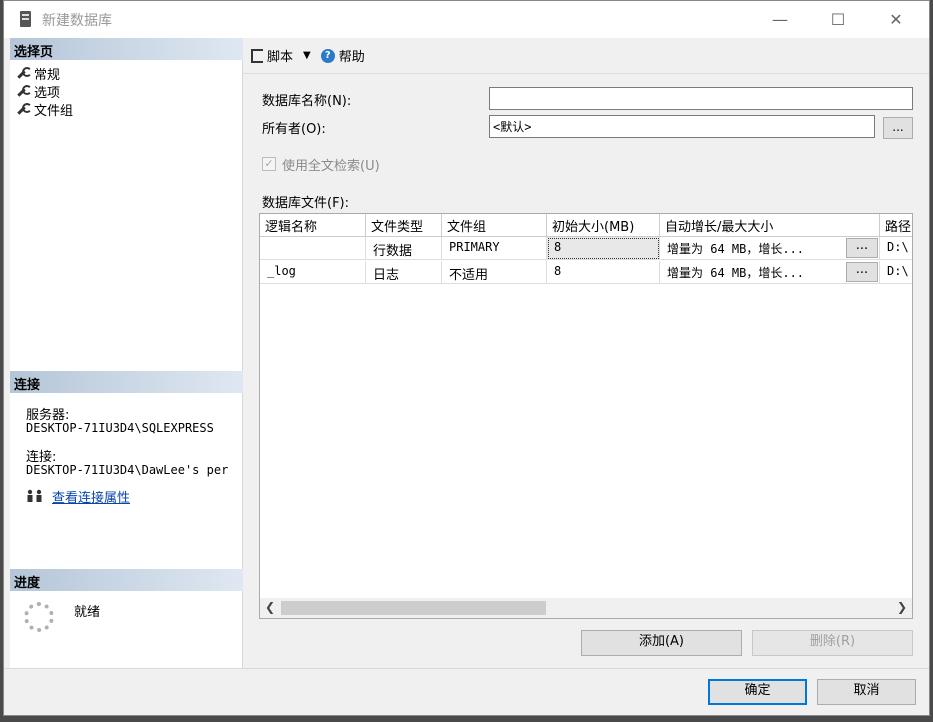  Describe the element at coordinates (126, 49) in the screenshot. I see `select-page-header: 选择页` at that location.